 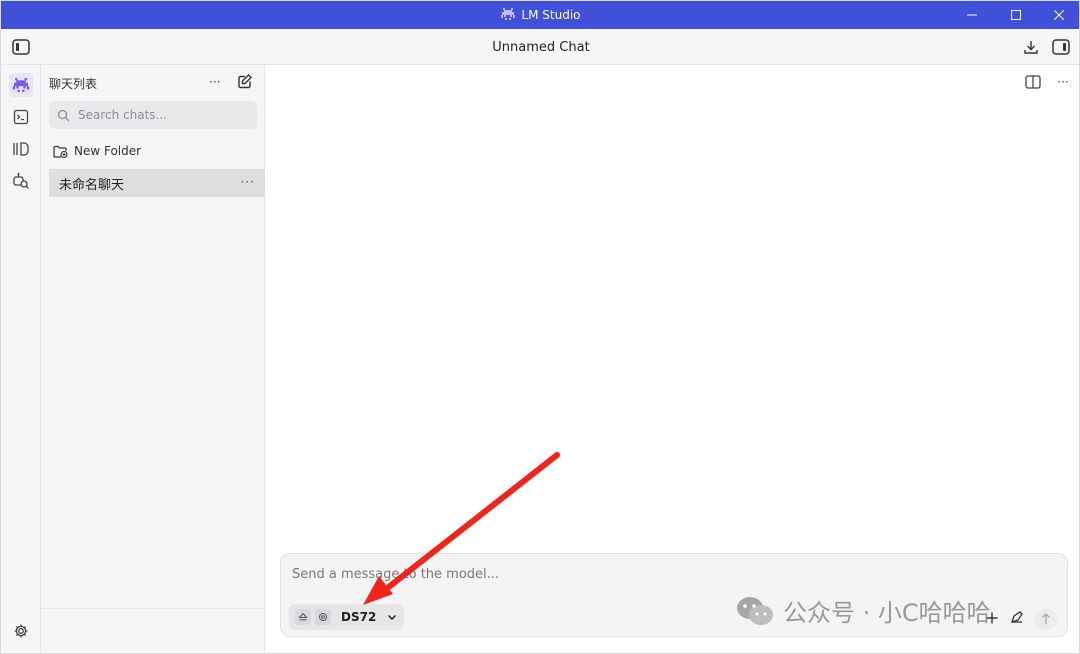 I want to click on minimize-button, so click(x=972, y=15).